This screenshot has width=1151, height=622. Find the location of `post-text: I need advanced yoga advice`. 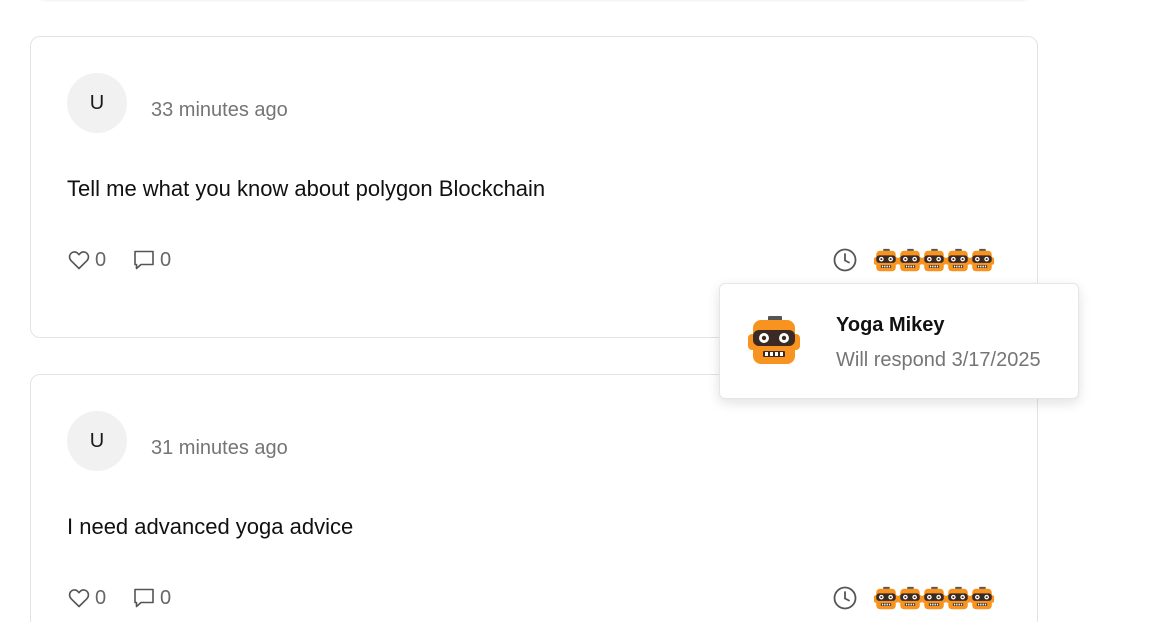

post-text: I need advanced yoga advice is located at coordinates (210, 526).